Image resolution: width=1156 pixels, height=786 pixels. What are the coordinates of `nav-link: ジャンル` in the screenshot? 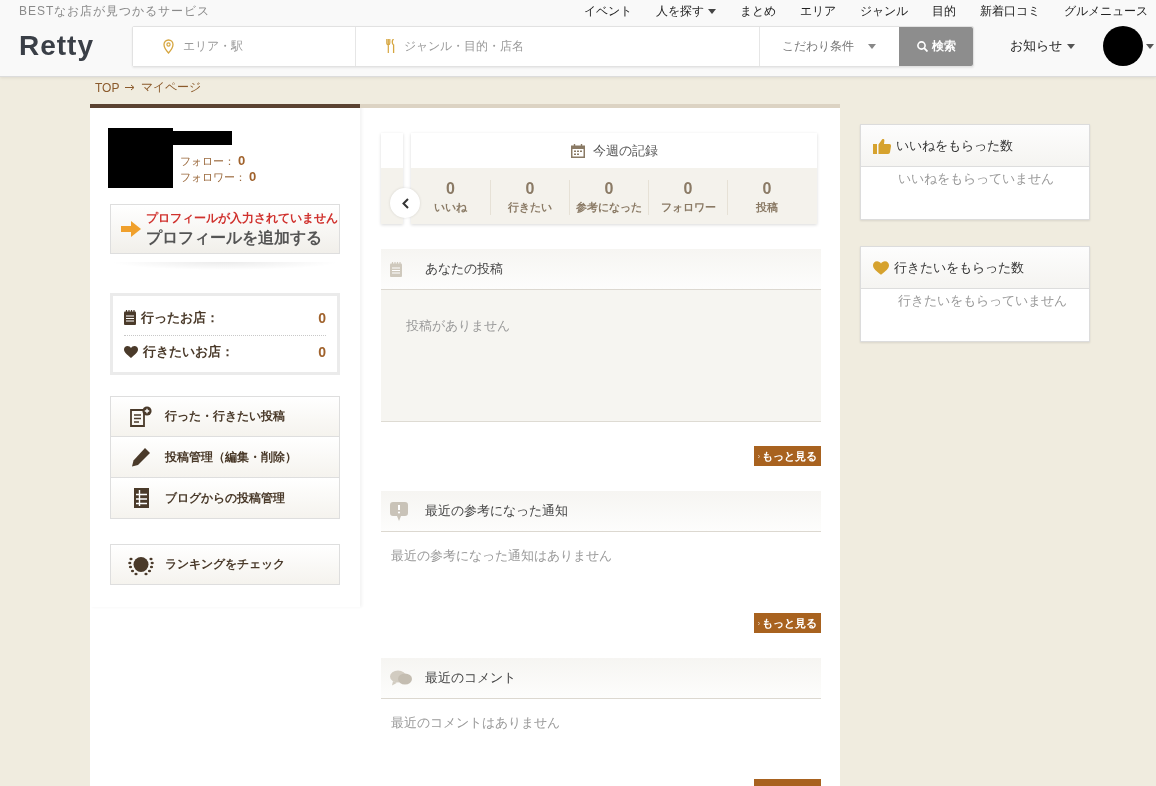 It's located at (884, 11).